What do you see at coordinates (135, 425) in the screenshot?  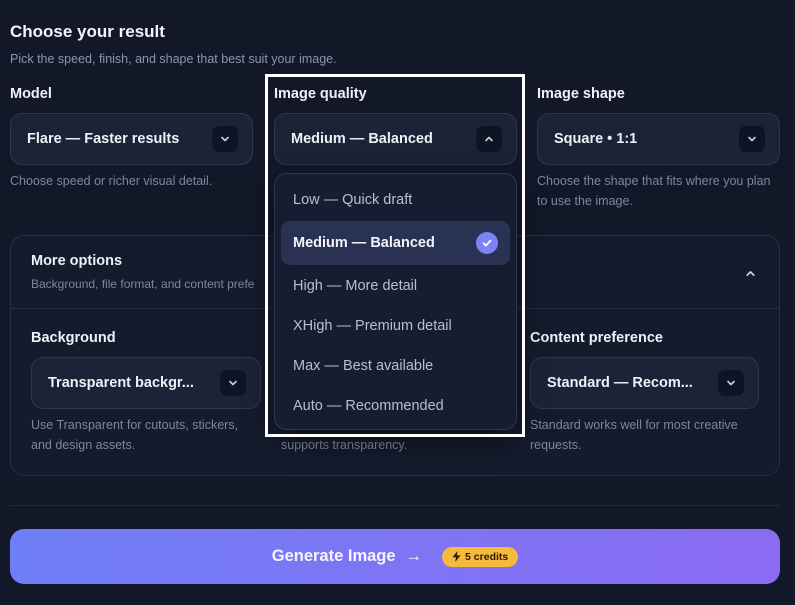 I see `background-help-line1: Use Transparent for cutouts, stickers,` at bounding box center [135, 425].